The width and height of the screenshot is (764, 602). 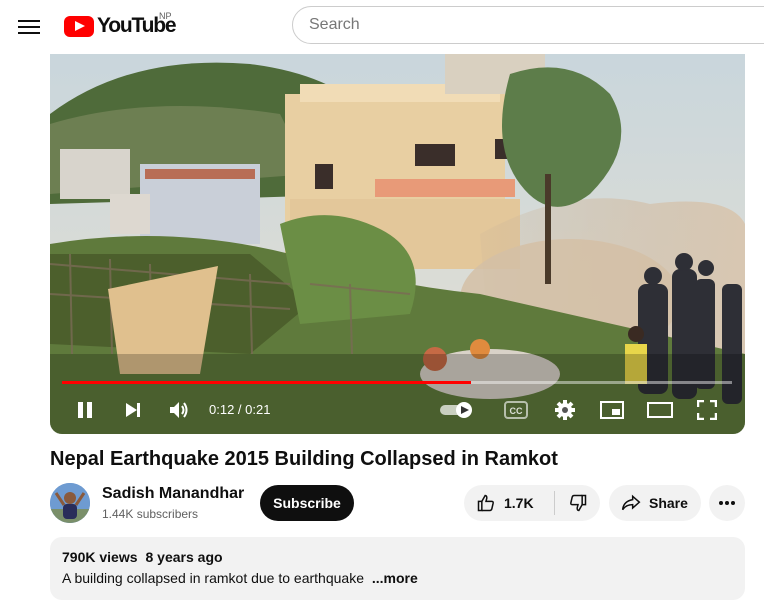 I want to click on autoplay-toggle-icon, so click(x=458, y=410).